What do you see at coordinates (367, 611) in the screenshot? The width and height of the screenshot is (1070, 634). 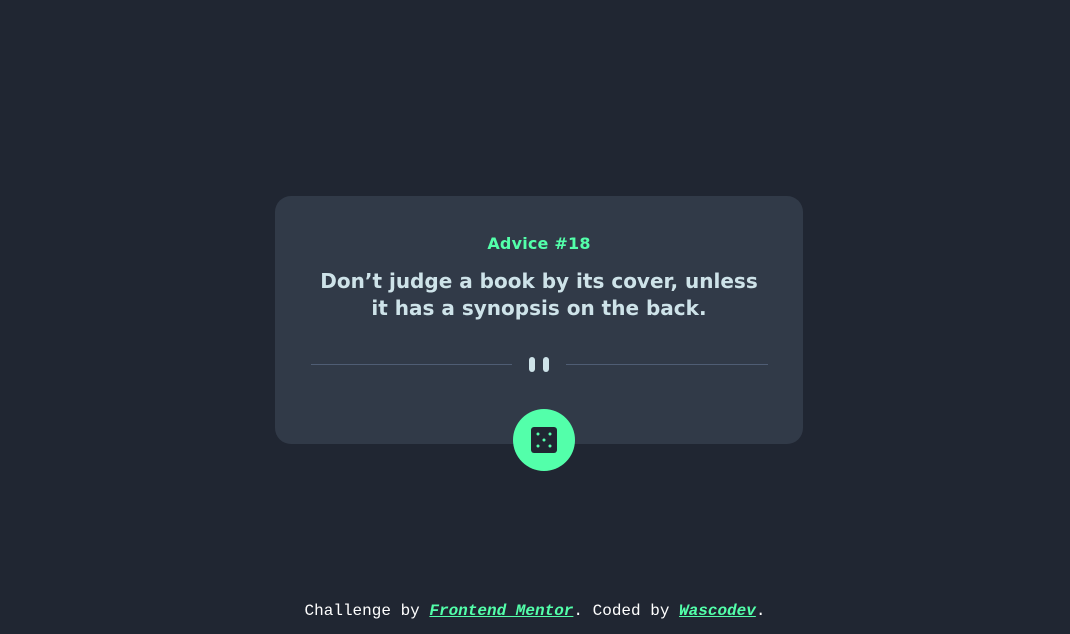 I see `footer-prefix: Challenge by` at bounding box center [367, 611].